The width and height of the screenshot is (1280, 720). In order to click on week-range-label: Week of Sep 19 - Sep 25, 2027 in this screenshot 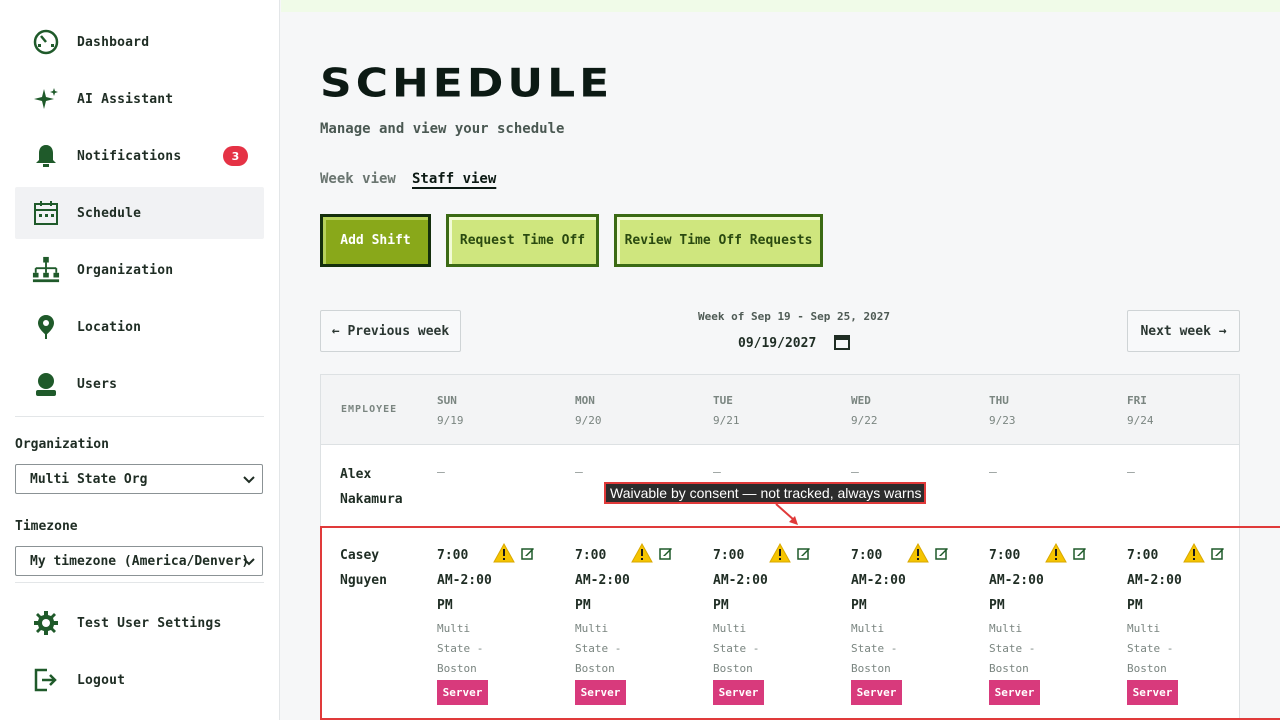, I will do `click(794, 316)`.